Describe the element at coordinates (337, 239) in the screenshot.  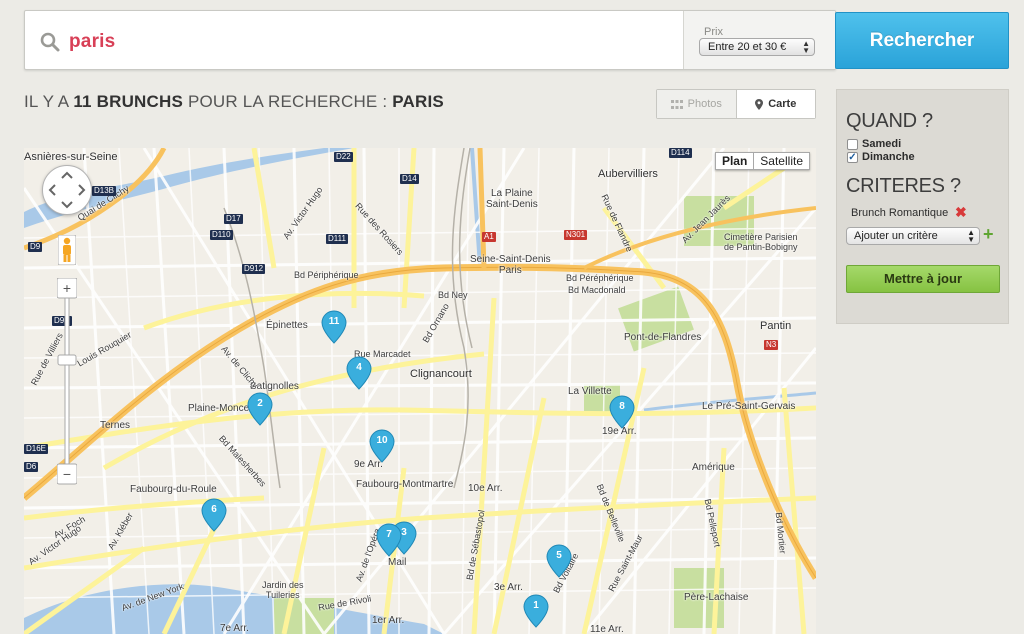
I see `road-shield: D111` at that location.